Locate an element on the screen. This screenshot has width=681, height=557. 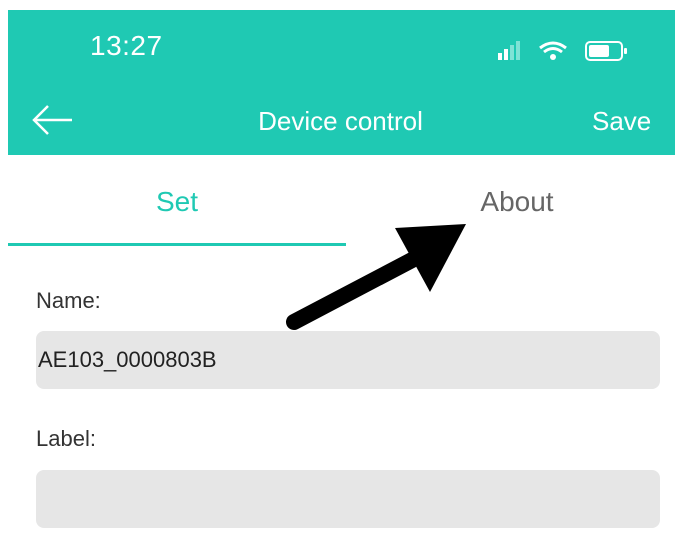
battery-icon is located at coordinates (606, 51).